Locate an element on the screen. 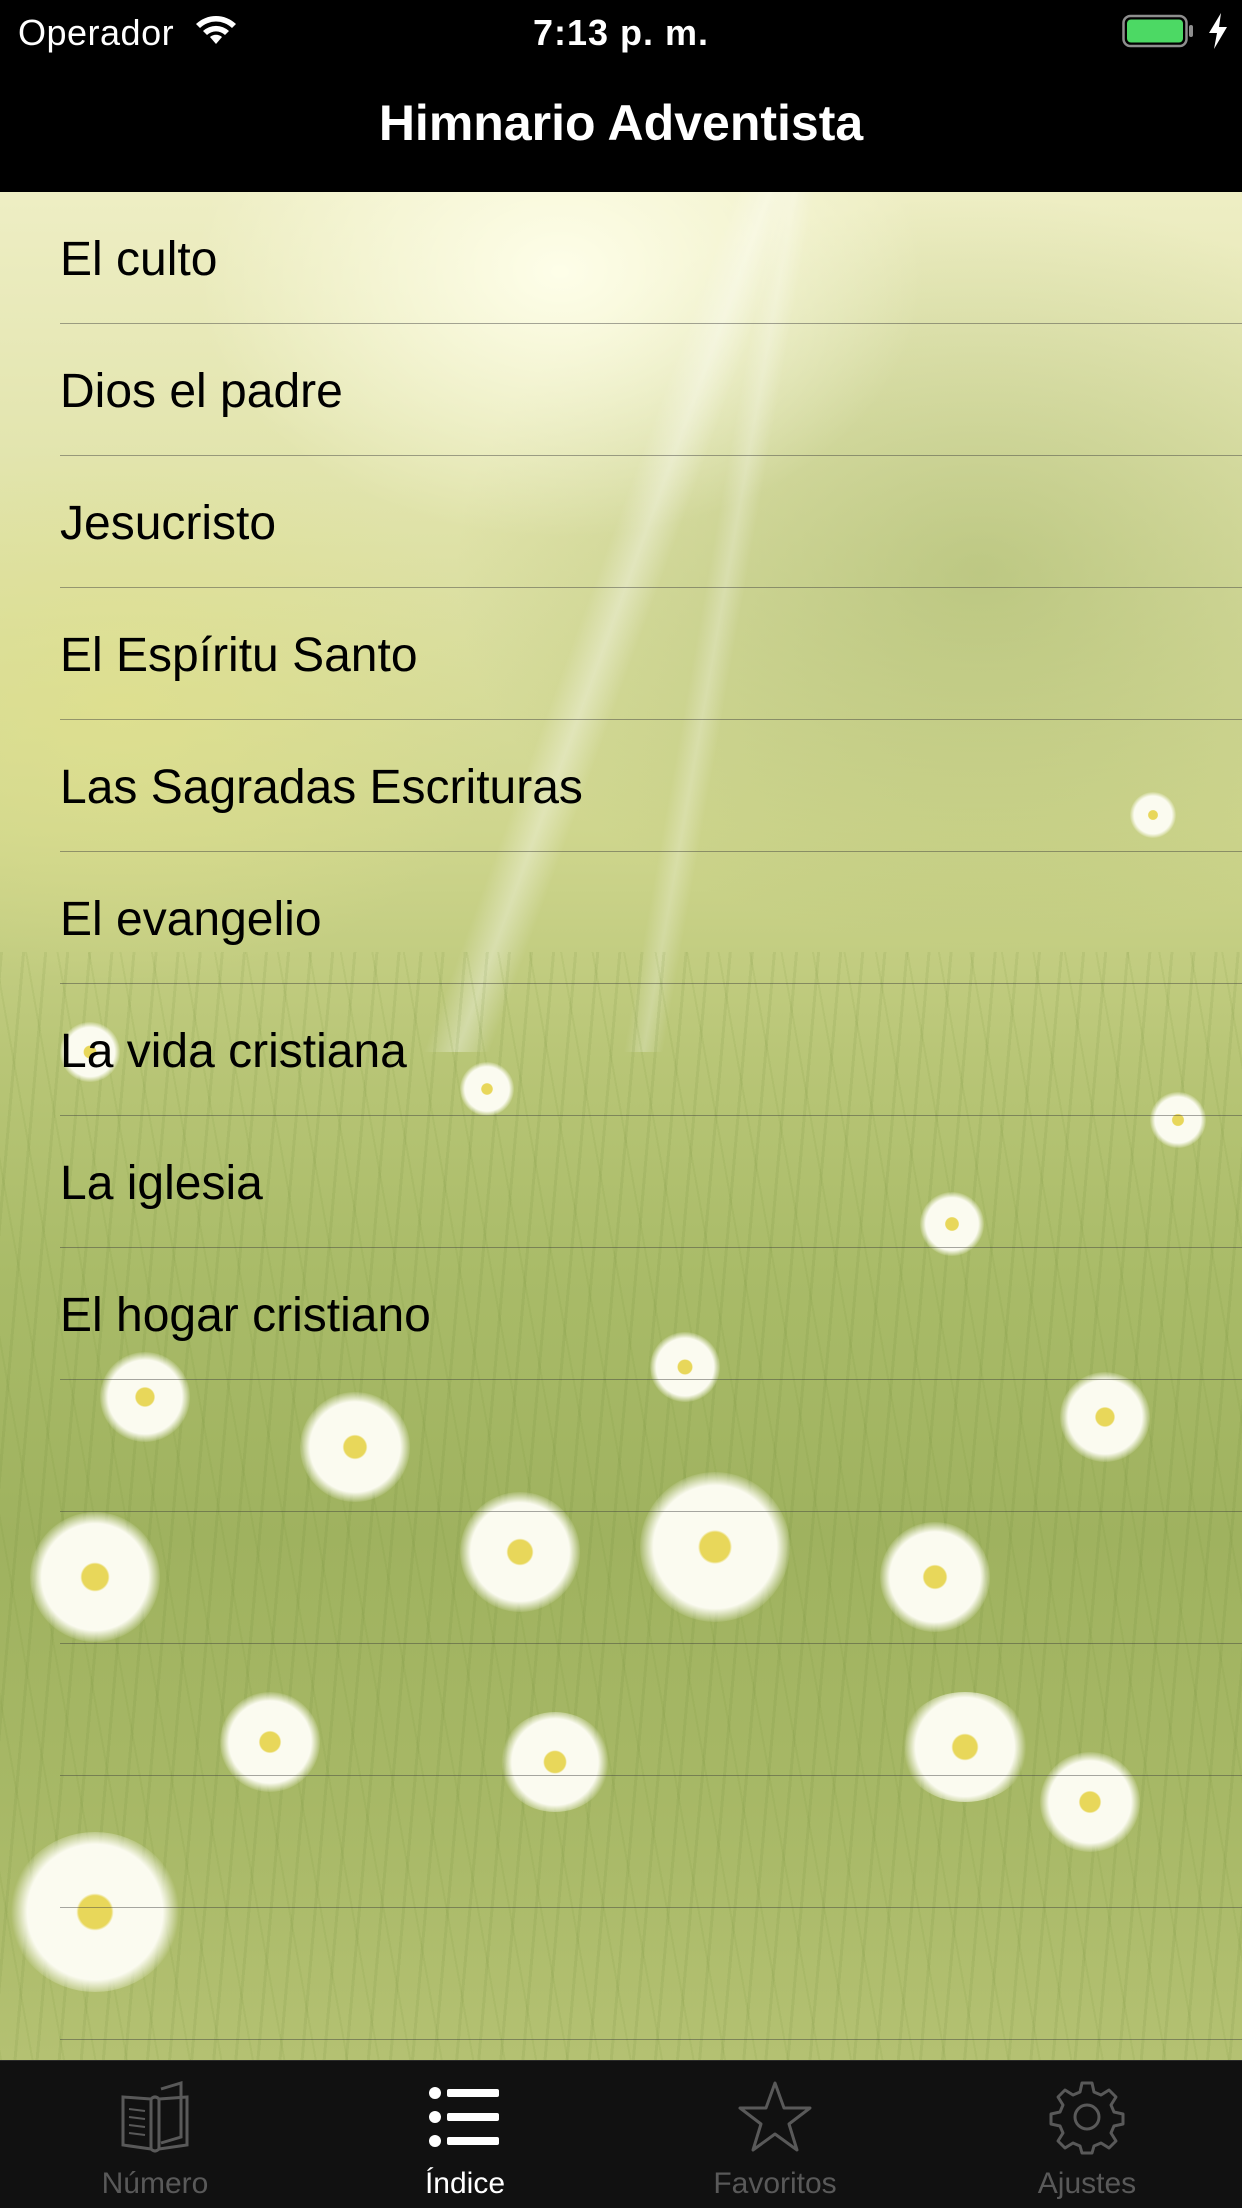 The height and width of the screenshot is (2208, 1242). list-item-label: El hogar cristiano is located at coordinates (245, 1315).